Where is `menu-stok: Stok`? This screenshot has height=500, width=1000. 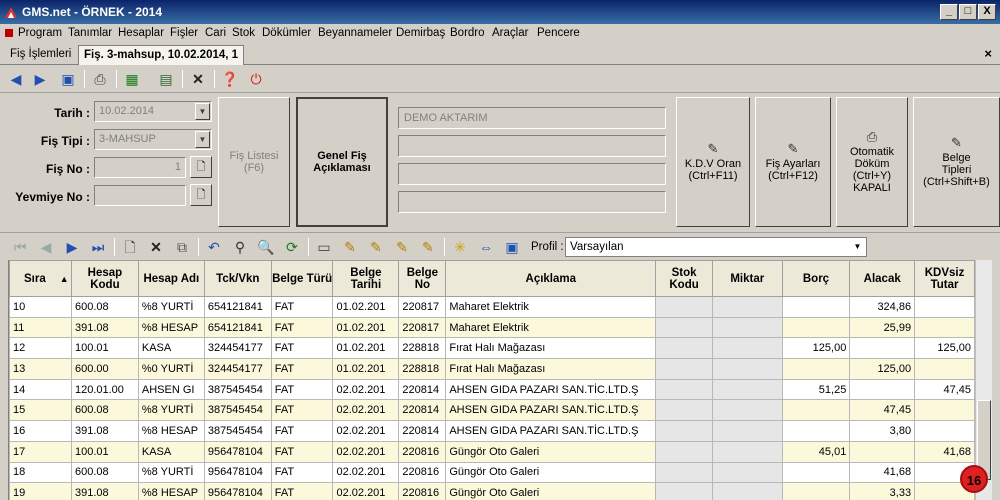 menu-stok: Stok is located at coordinates (243, 33).